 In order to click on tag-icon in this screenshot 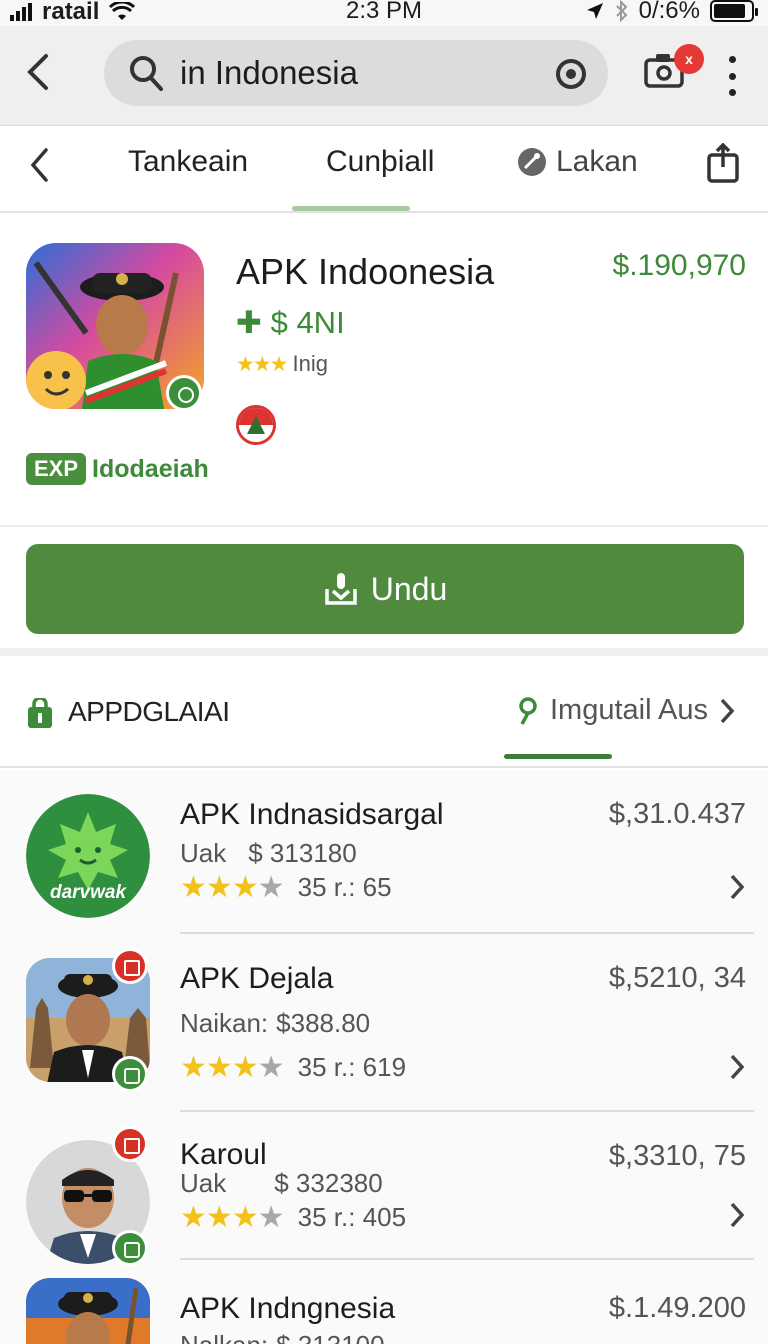, I will do `click(532, 162)`.